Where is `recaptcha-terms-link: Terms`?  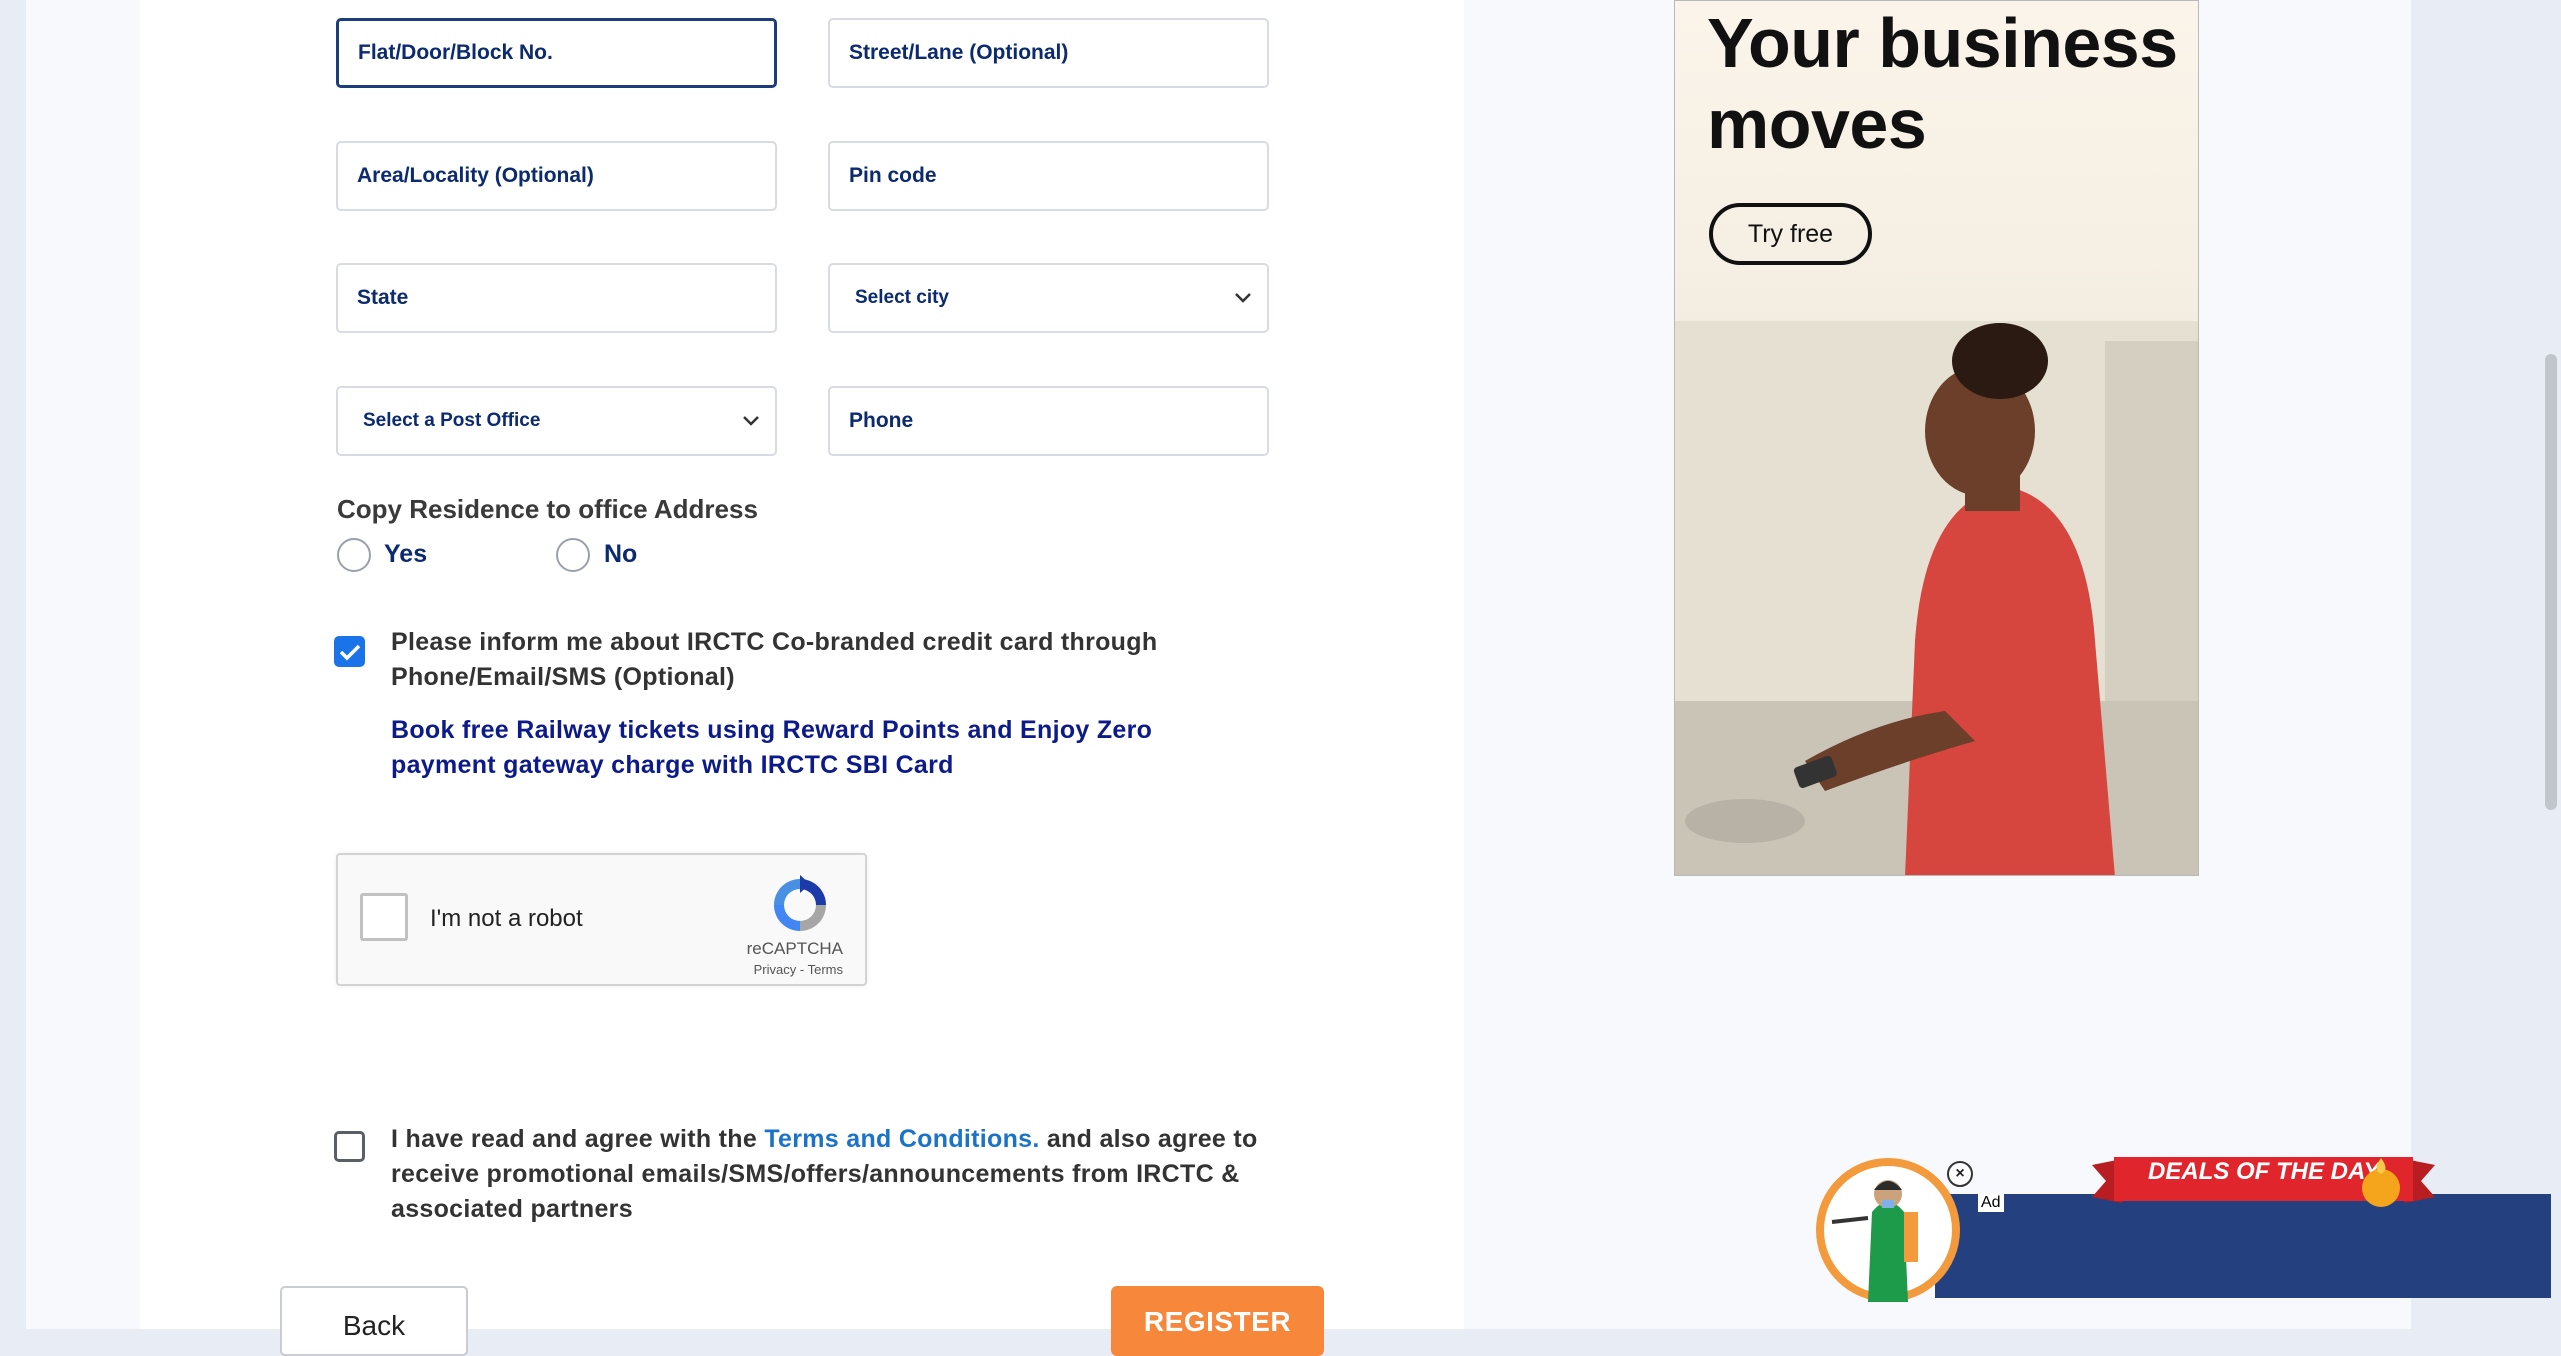 recaptcha-terms-link: Terms is located at coordinates (825, 969).